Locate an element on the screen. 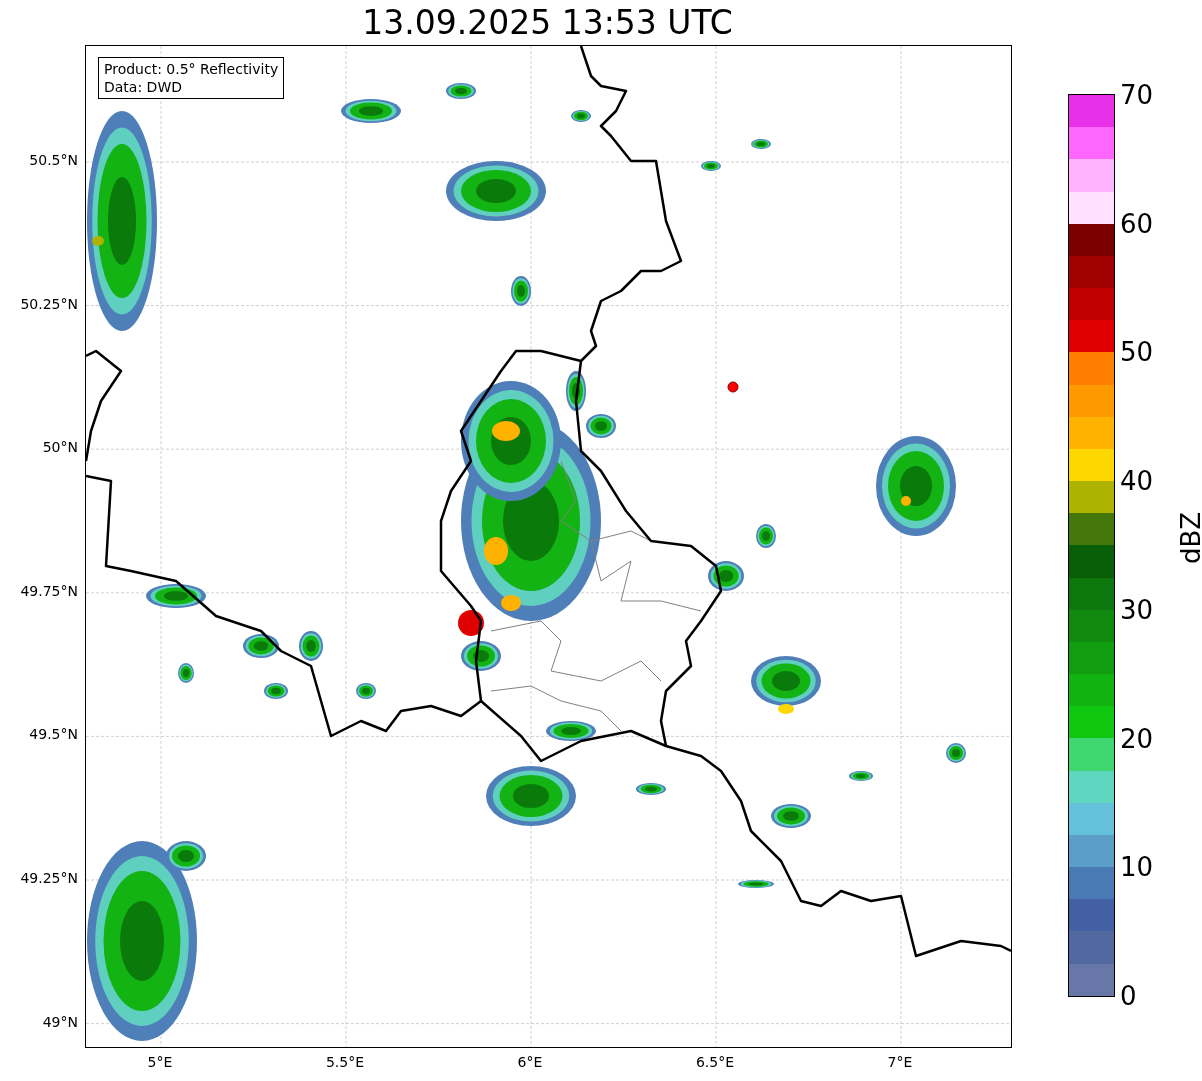 Image resolution: width=1202 pixels, height=1081 pixels. info-text: Data: DWD is located at coordinates (143, 87).